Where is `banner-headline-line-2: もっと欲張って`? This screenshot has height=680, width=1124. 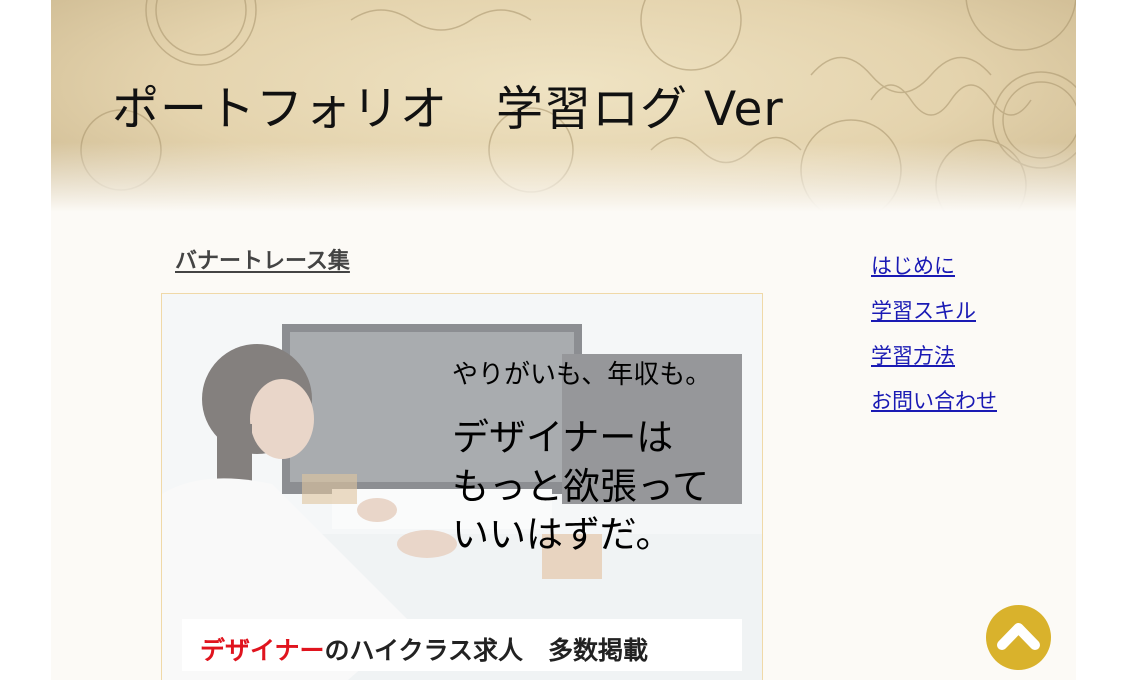
banner-headline-line-2: もっと欲張って is located at coordinates (581, 486).